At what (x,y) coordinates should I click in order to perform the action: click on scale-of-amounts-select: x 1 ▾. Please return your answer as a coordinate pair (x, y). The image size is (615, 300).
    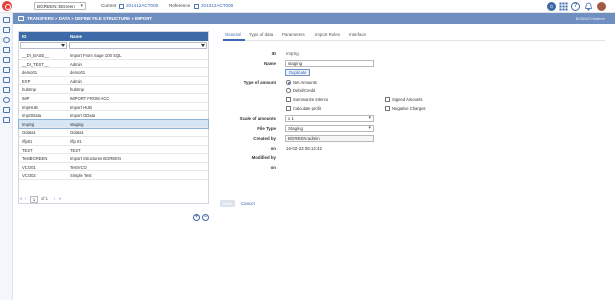
    Looking at the image, I should click on (329, 118).